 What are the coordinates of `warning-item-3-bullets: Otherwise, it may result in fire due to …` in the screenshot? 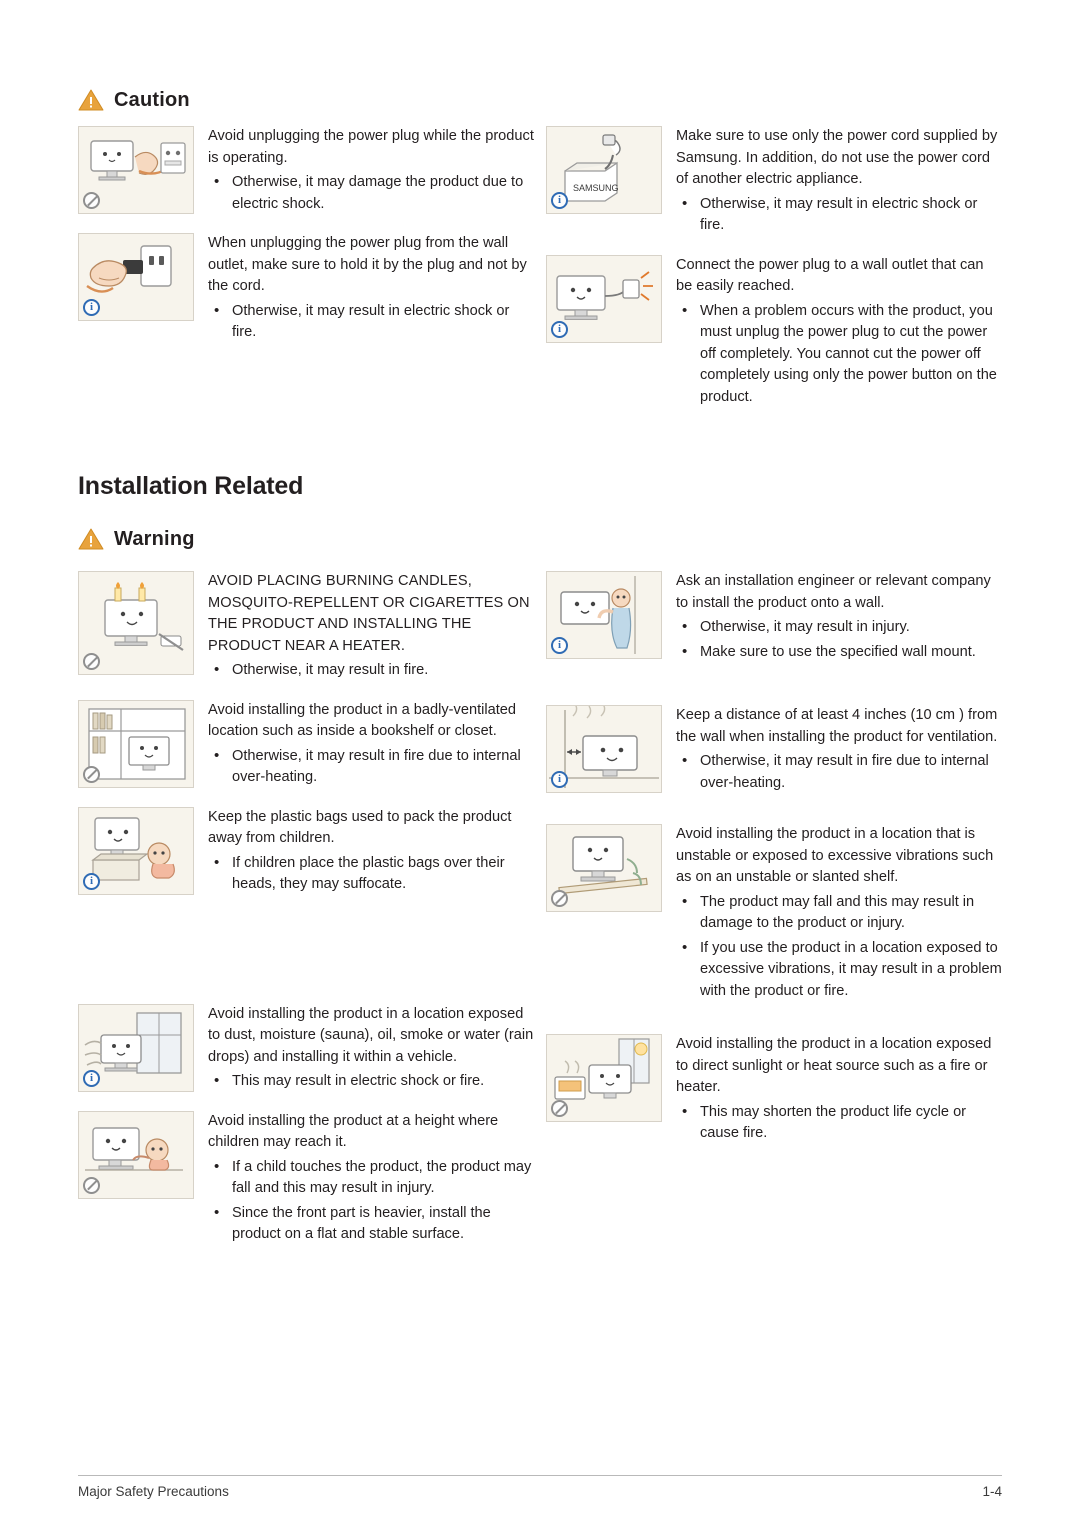 It's located at (371, 767).